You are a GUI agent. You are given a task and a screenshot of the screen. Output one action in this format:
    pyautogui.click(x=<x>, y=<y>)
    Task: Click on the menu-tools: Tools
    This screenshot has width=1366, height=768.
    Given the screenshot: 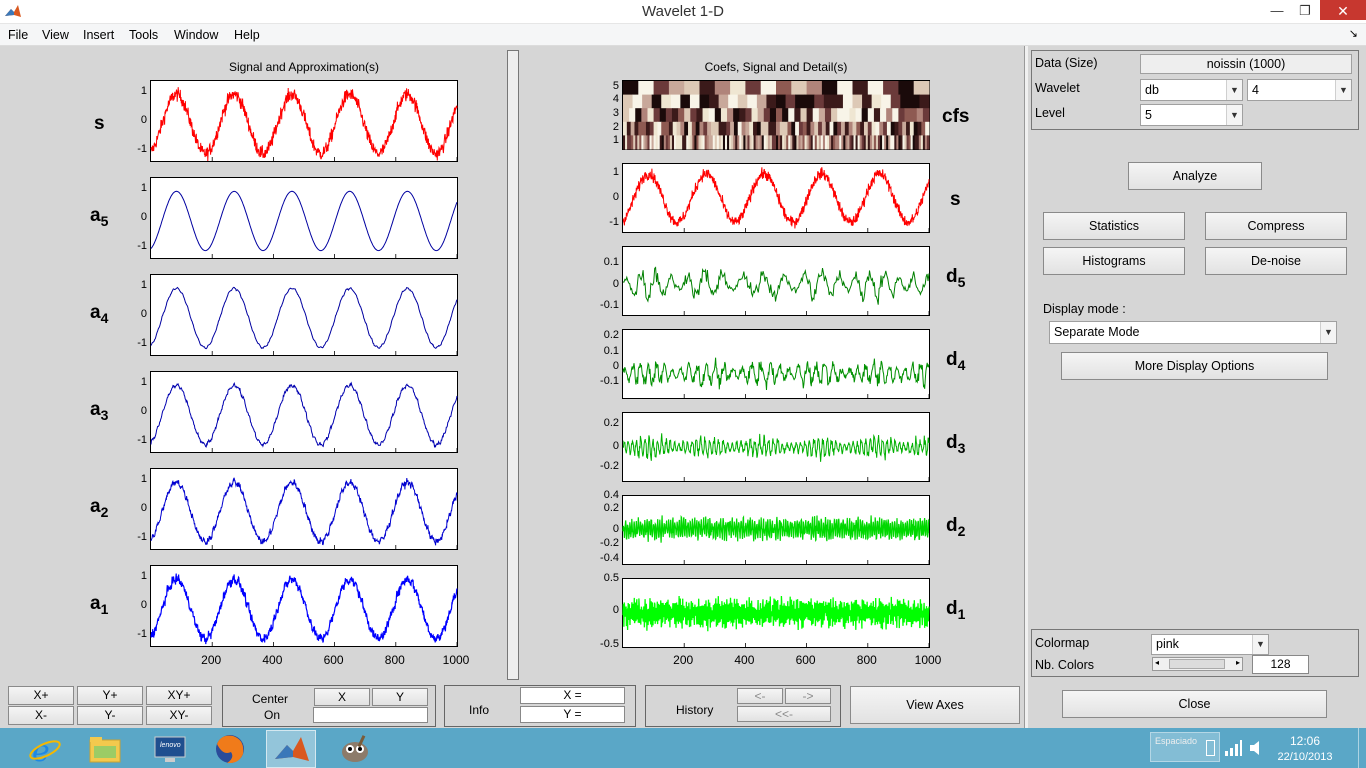 What is the action you would take?
    pyautogui.click(x=143, y=35)
    